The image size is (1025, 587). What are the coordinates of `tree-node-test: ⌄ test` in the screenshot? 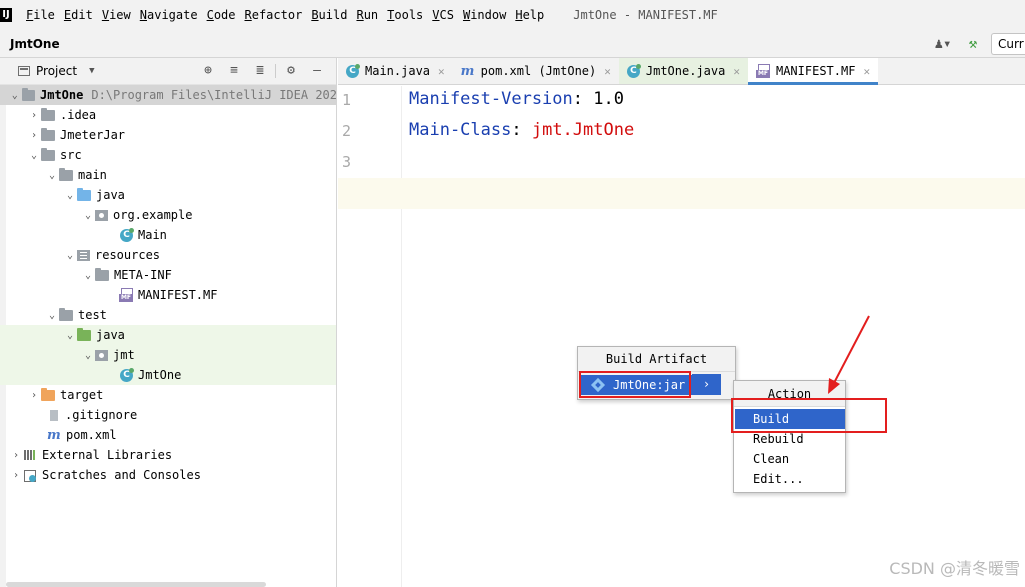 It's located at (168, 315).